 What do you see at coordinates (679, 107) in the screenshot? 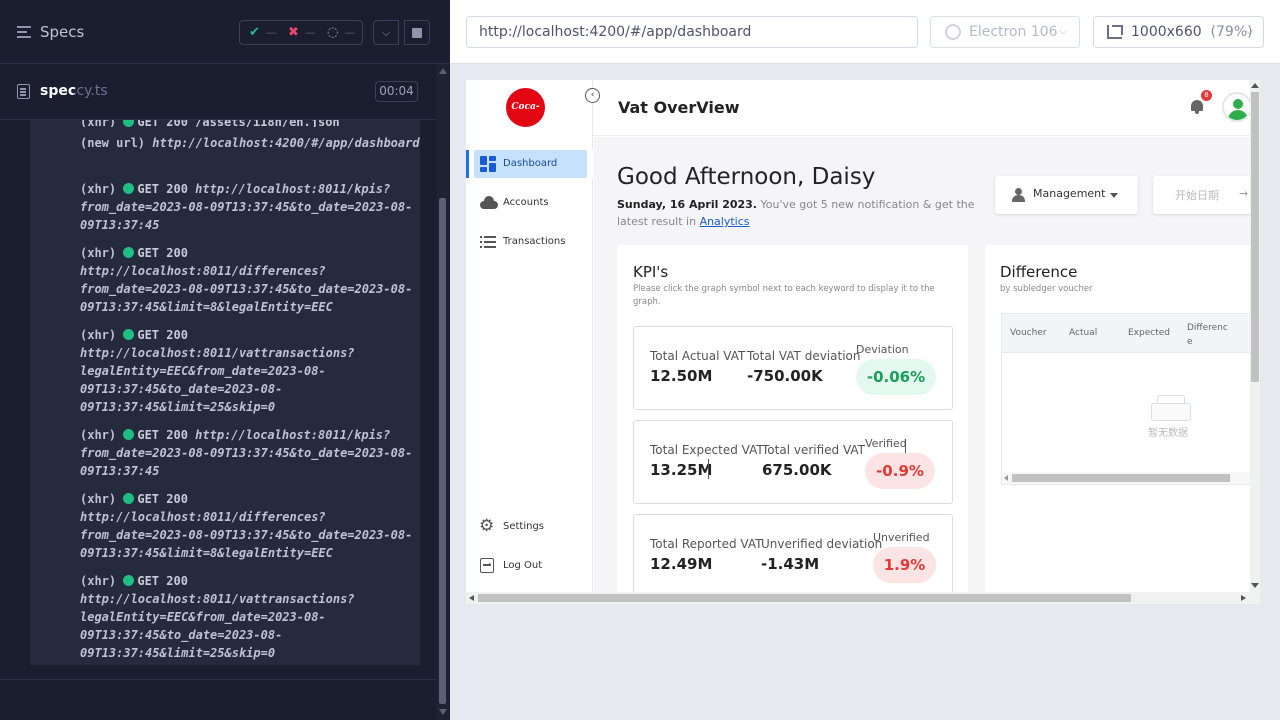
I see `page-title: Vat OverView` at bounding box center [679, 107].